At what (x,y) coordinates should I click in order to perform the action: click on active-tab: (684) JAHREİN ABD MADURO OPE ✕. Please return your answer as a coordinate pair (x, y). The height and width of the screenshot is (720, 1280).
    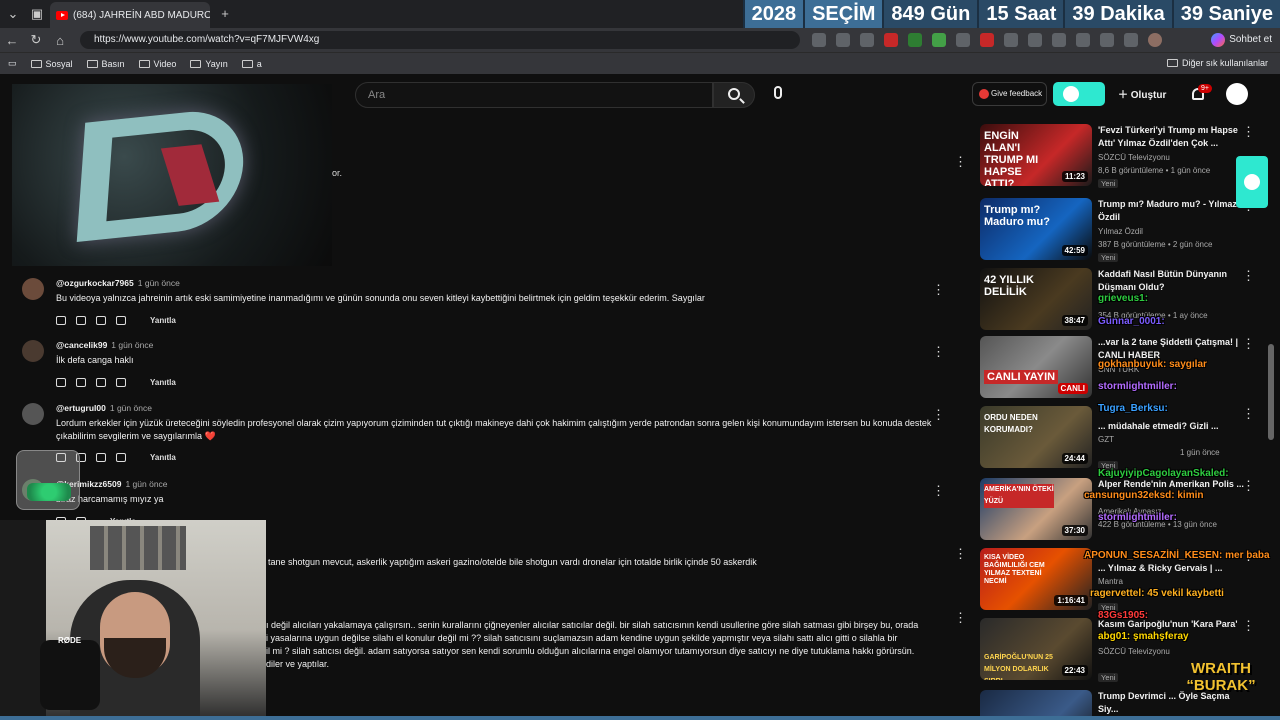
    Looking at the image, I should click on (130, 15).